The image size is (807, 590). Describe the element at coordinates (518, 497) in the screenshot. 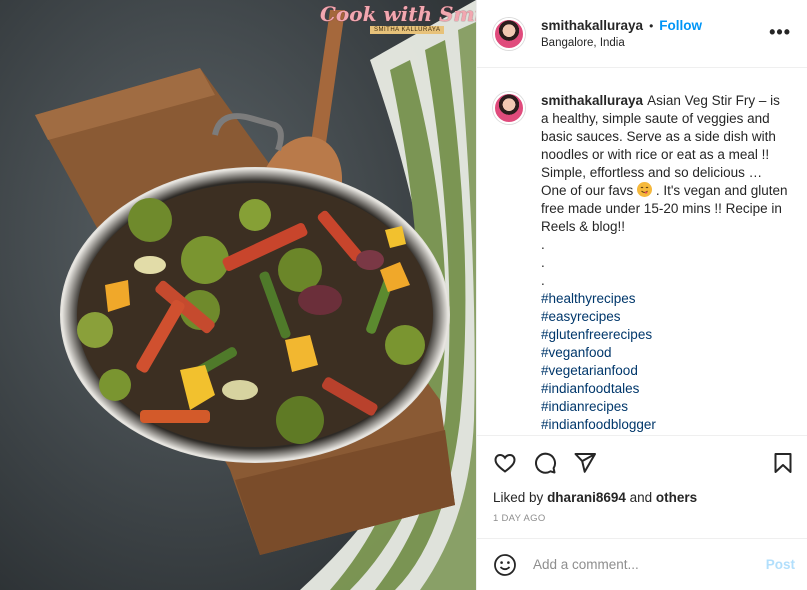

I see `liked-by-prefix: Liked by` at that location.